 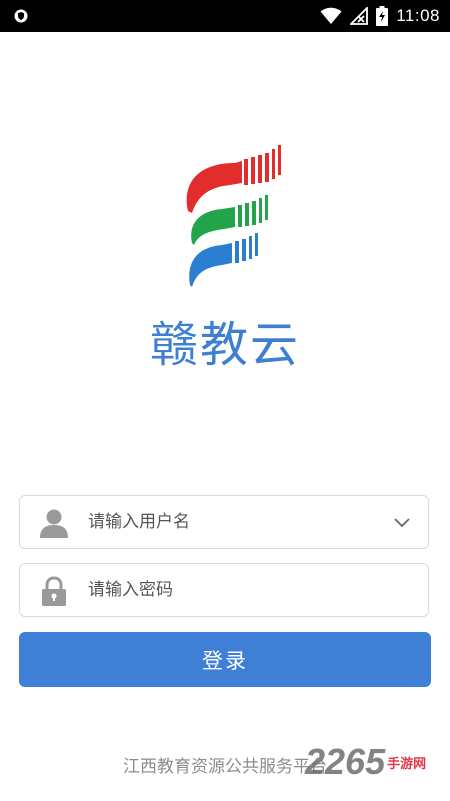 What do you see at coordinates (54, 591) in the screenshot?
I see `lock-icon` at bounding box center [54, 591].